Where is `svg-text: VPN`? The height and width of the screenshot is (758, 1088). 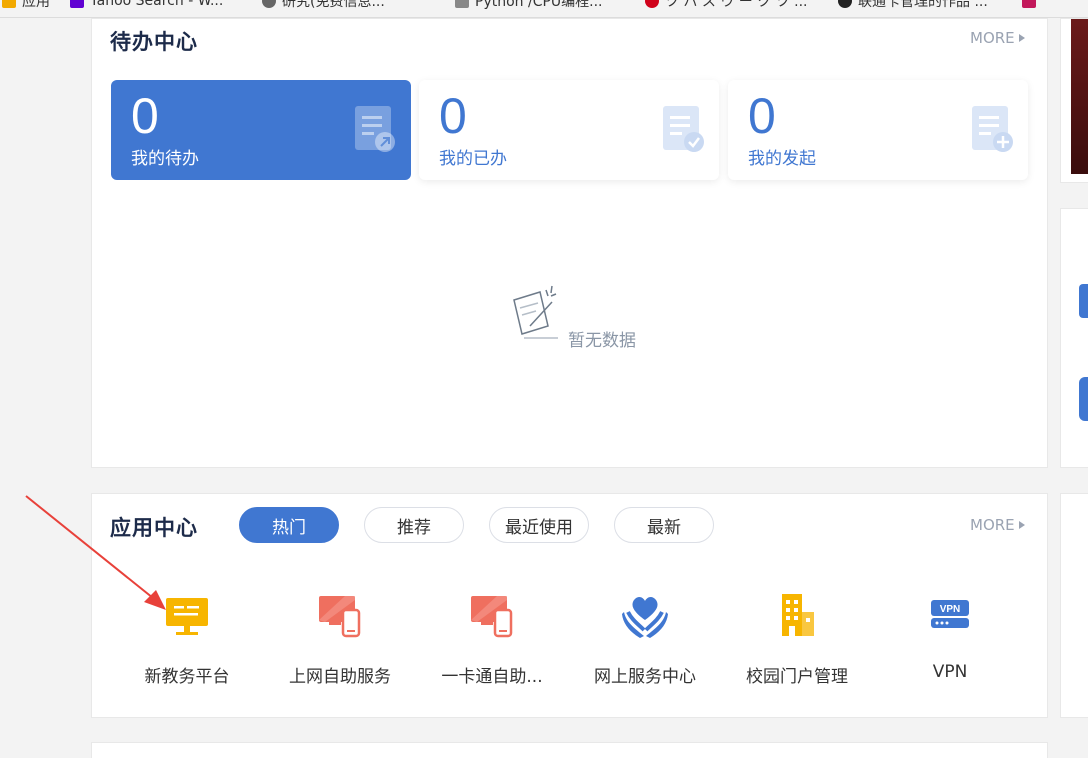
svg-text: VPN is located at coordinates (950, 609).